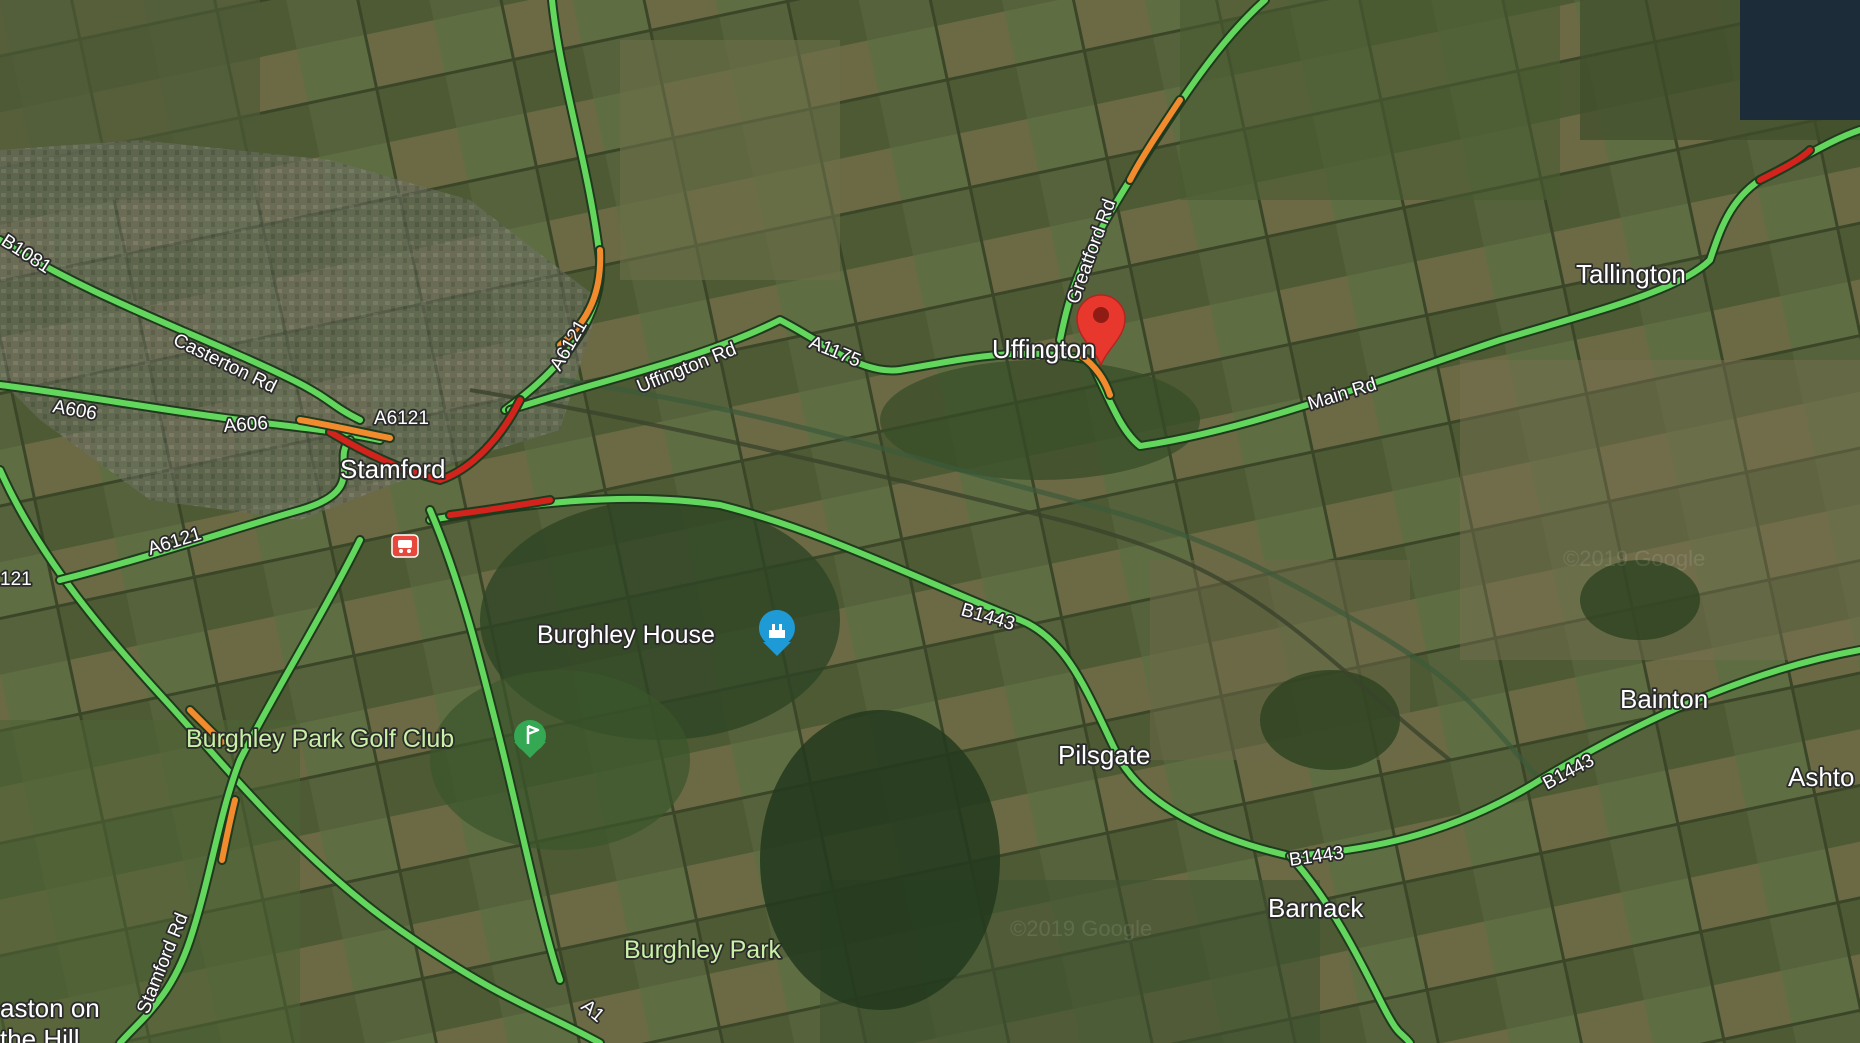 The width and height of the screenshot is (1860, 1043). What do you see at coordinates (16, 579) in the screenshot?
I see `road-label-a6121-edge: 121` at bounding box center [16, 579].